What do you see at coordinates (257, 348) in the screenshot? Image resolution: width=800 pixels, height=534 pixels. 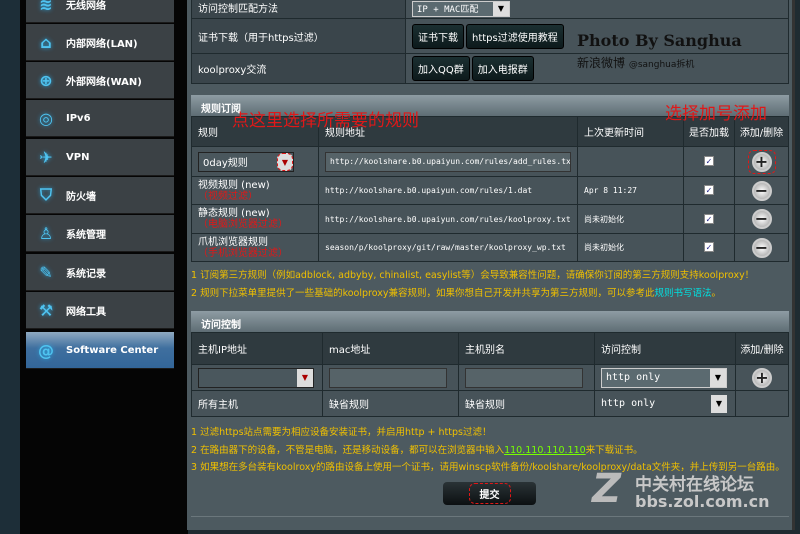 I see `col-host-ip: 主机IP地址` at bounding box center [257, 348].